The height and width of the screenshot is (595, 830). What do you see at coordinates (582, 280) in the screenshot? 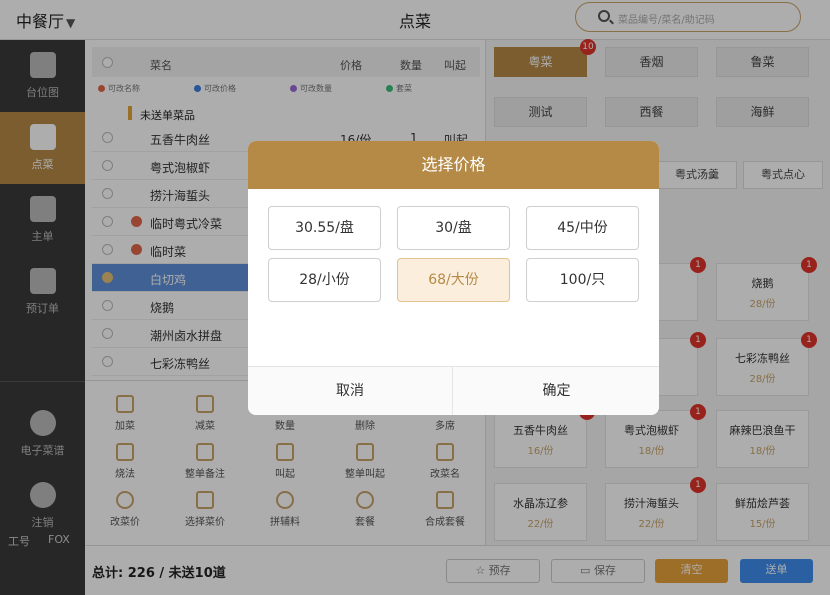
I see `price-option: 100/只` at bounding box center [582, 280].